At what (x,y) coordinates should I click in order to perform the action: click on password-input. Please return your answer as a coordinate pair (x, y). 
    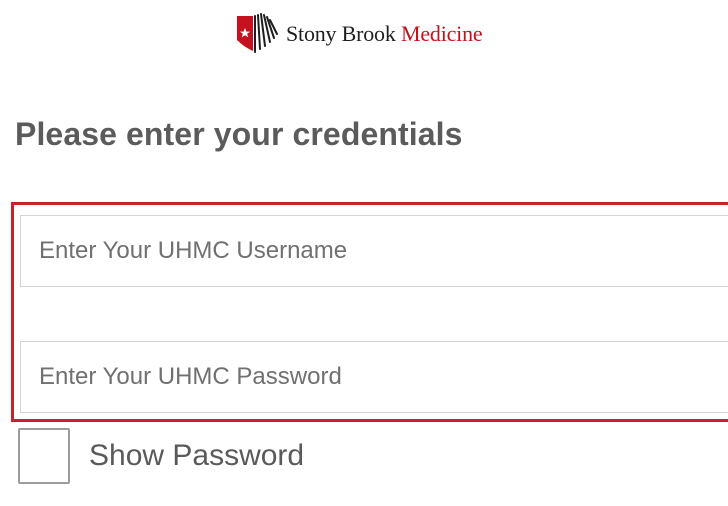
    Looking at the image, I should click on (374, 377).